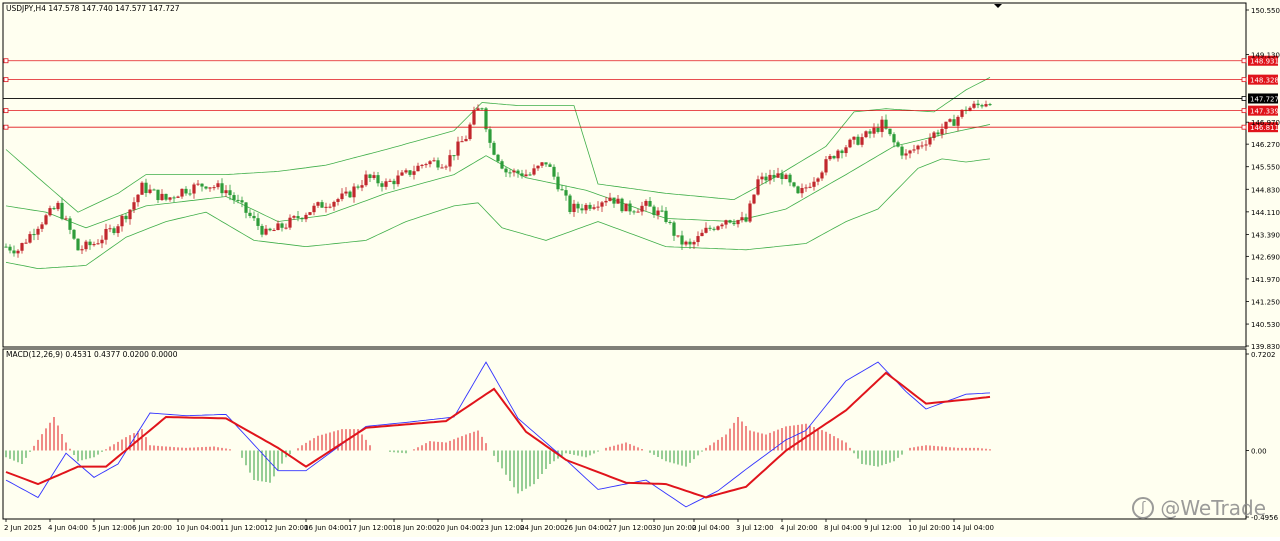 This screenshot has height=541, width=1280. I want to click on macd-tick-label: 0.00, so click(1259, 452).